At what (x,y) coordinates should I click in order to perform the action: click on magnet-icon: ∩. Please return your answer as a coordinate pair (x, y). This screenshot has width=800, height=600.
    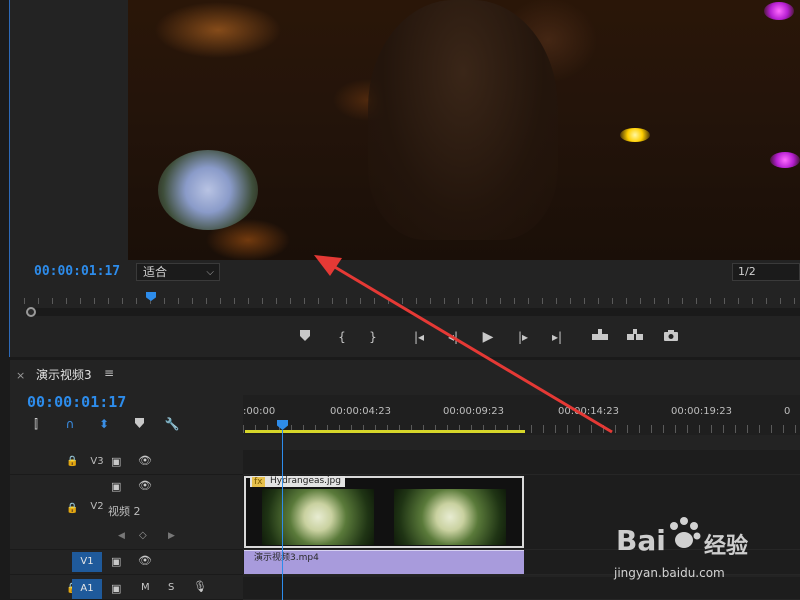
    Looking at the image, I should click on (70, 424).